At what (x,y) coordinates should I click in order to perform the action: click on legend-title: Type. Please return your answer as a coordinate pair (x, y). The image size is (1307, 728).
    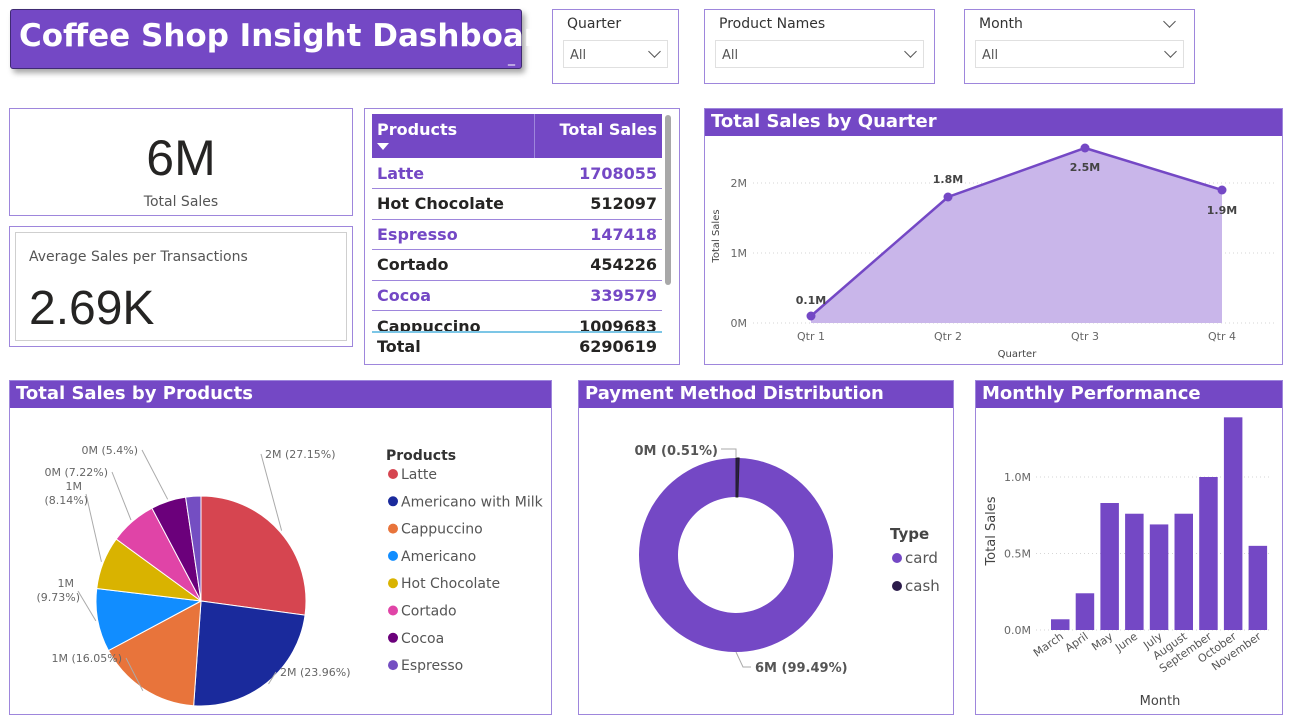
    Looking at the image, I should click on (909, 534).